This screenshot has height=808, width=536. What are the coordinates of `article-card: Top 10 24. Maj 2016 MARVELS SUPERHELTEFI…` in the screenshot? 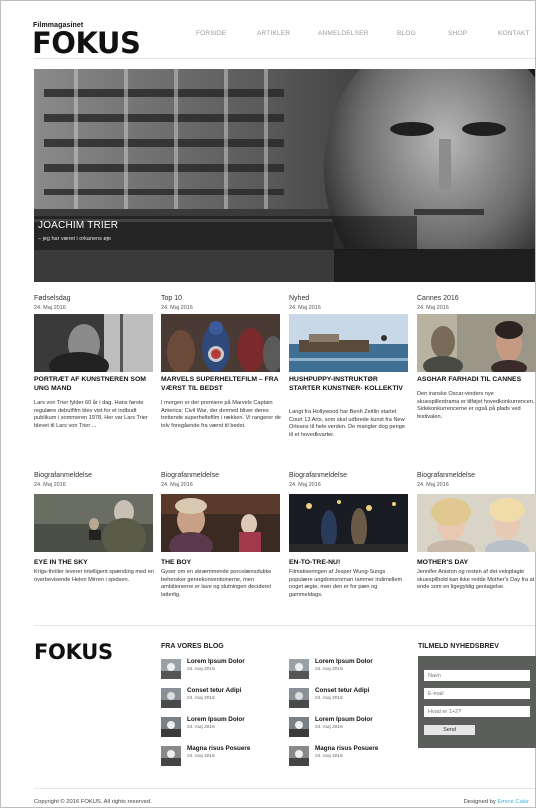 It's located at (222, 374).